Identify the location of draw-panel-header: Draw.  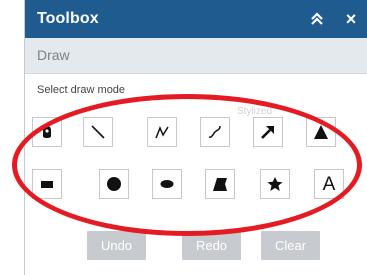
(196, 56).